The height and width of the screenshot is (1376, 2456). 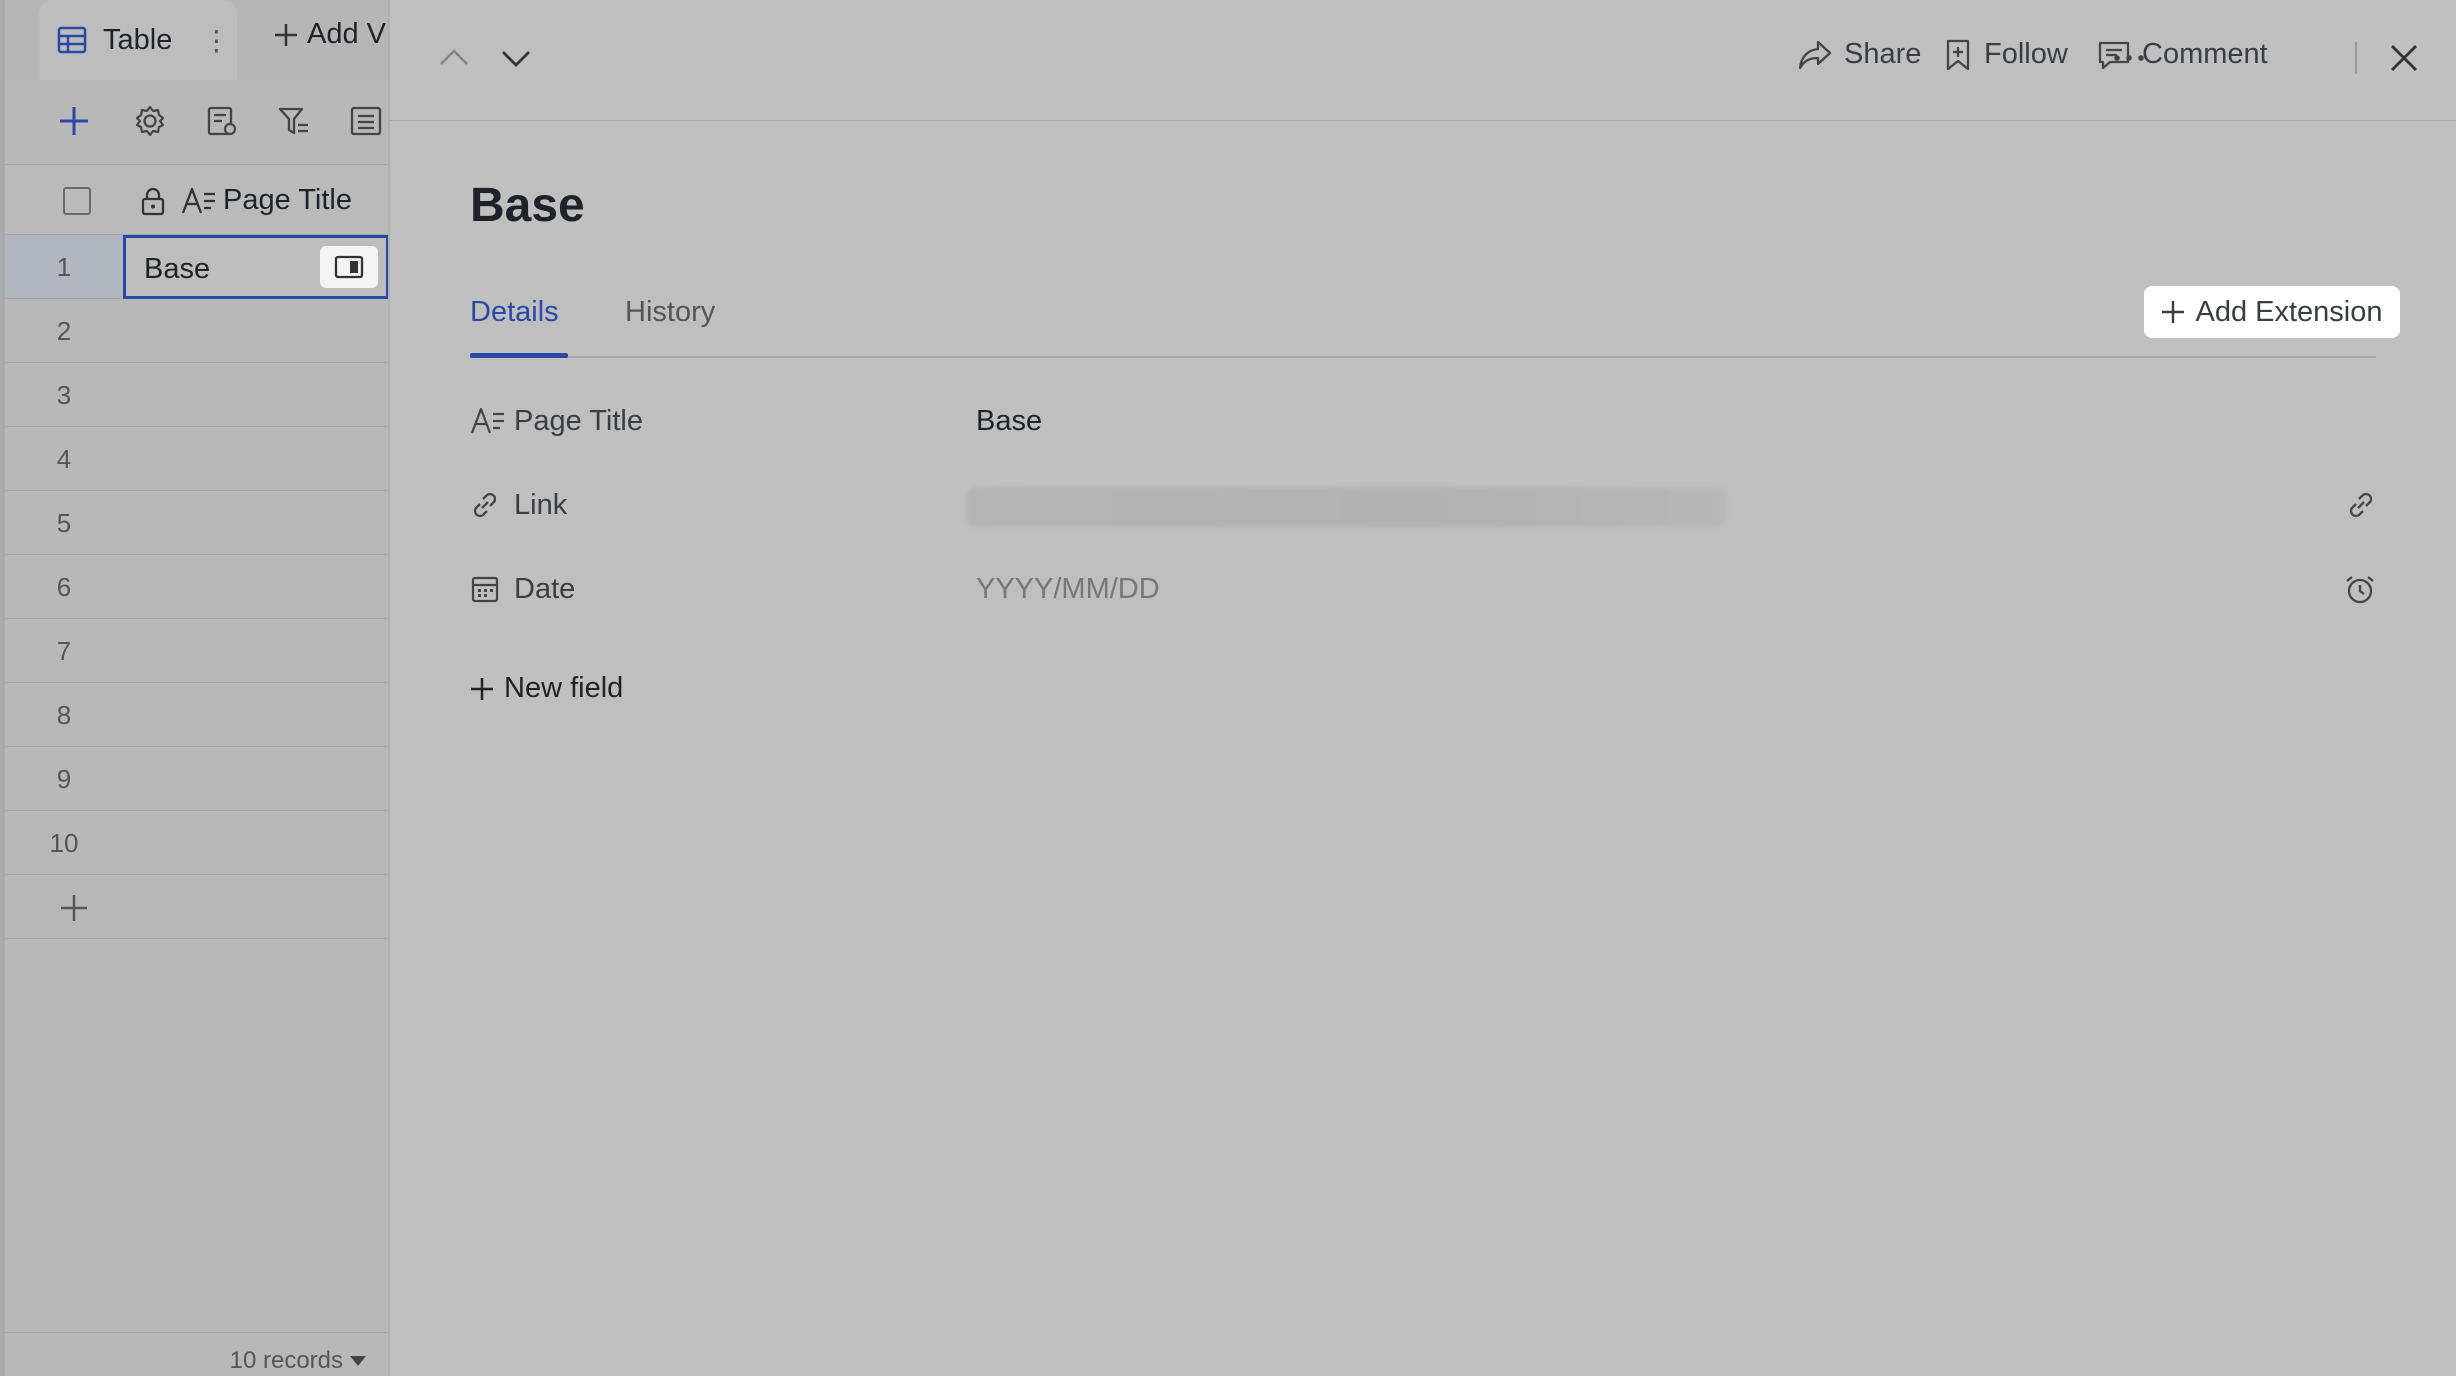 What do you see at coordinates (216, 40) in the screenshot?
I see `view-menu-icon: ⋮` at bounding box center [216, 40].